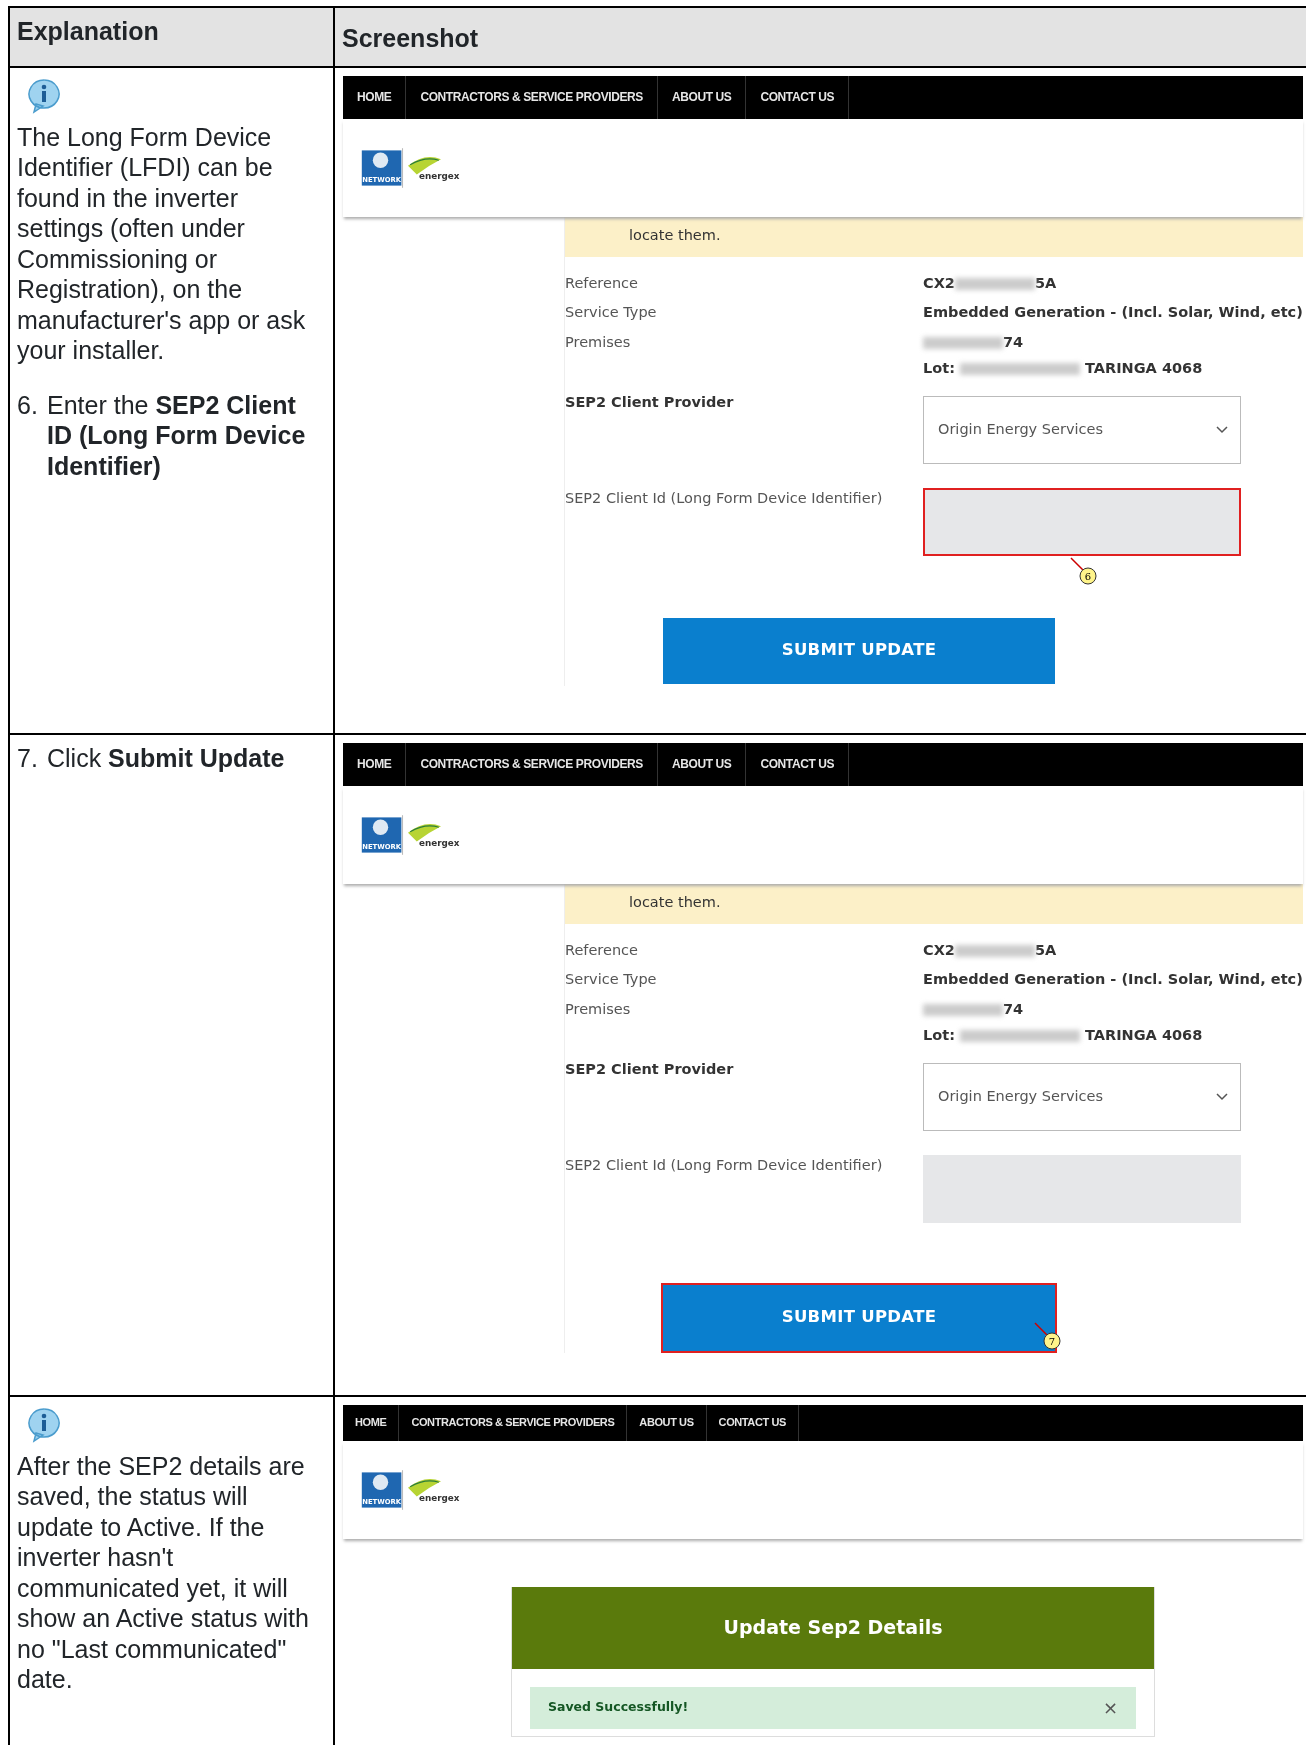  What do you see at coordinates (1110, 1707) in the screenshot?
I see `close-button: ×` at bounding box center [1110, 1707].